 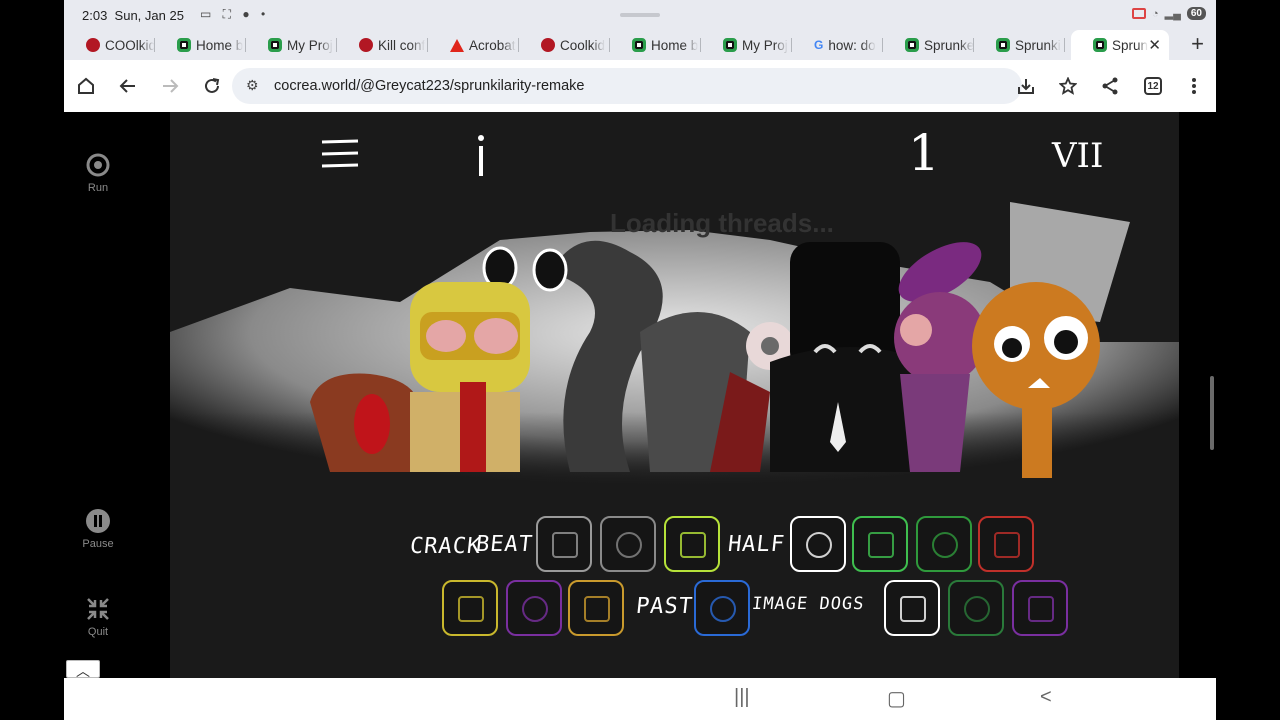 I want to click on candles-sound-icon, so click(x=692, y=544).